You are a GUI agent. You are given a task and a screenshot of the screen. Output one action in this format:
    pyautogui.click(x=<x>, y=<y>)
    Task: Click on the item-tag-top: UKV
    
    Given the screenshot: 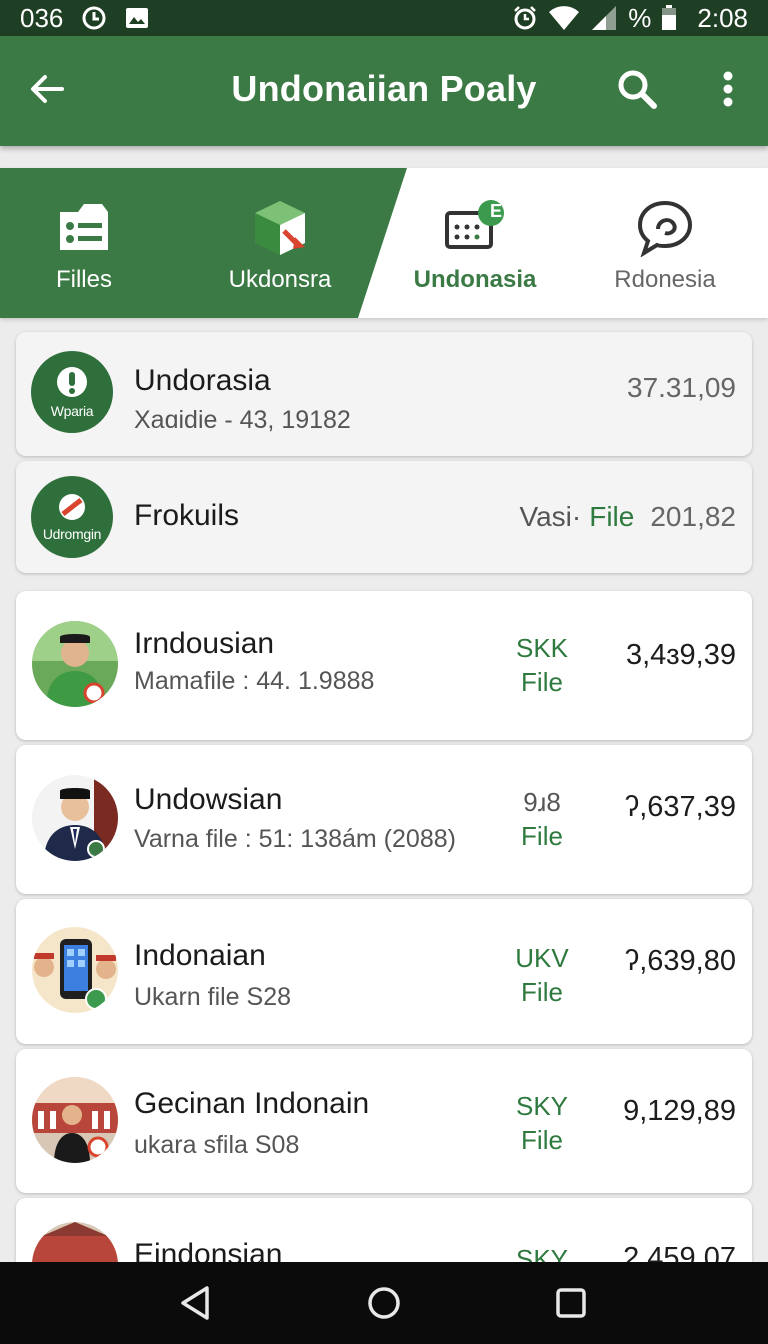 What is the action you would take?
    pyautogui.click(x=542, y=958)
    